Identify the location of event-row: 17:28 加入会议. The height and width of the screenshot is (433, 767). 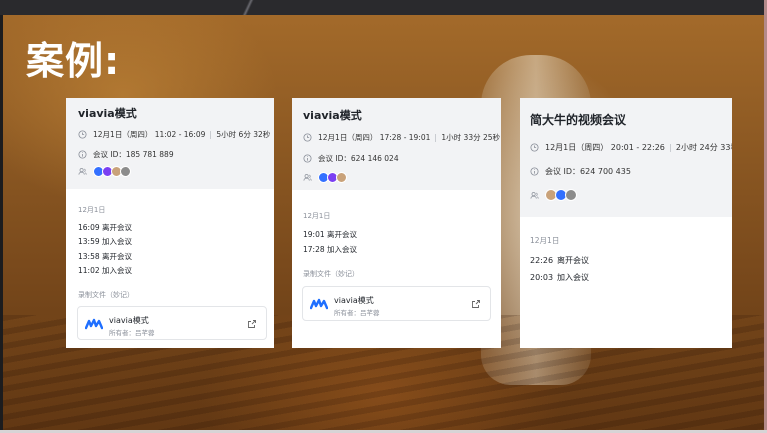
(330, 249).